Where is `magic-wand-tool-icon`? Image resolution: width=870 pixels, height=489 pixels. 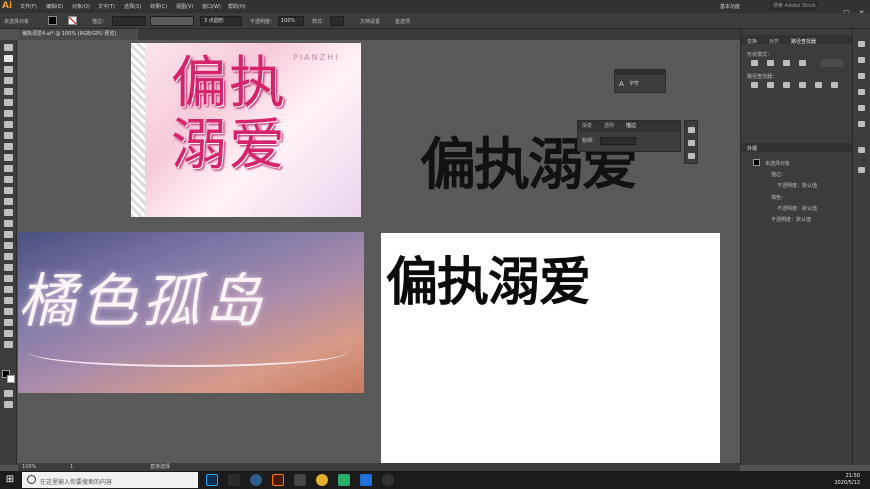 magic-wand-tool-icon is located at coordinates (8, 69).